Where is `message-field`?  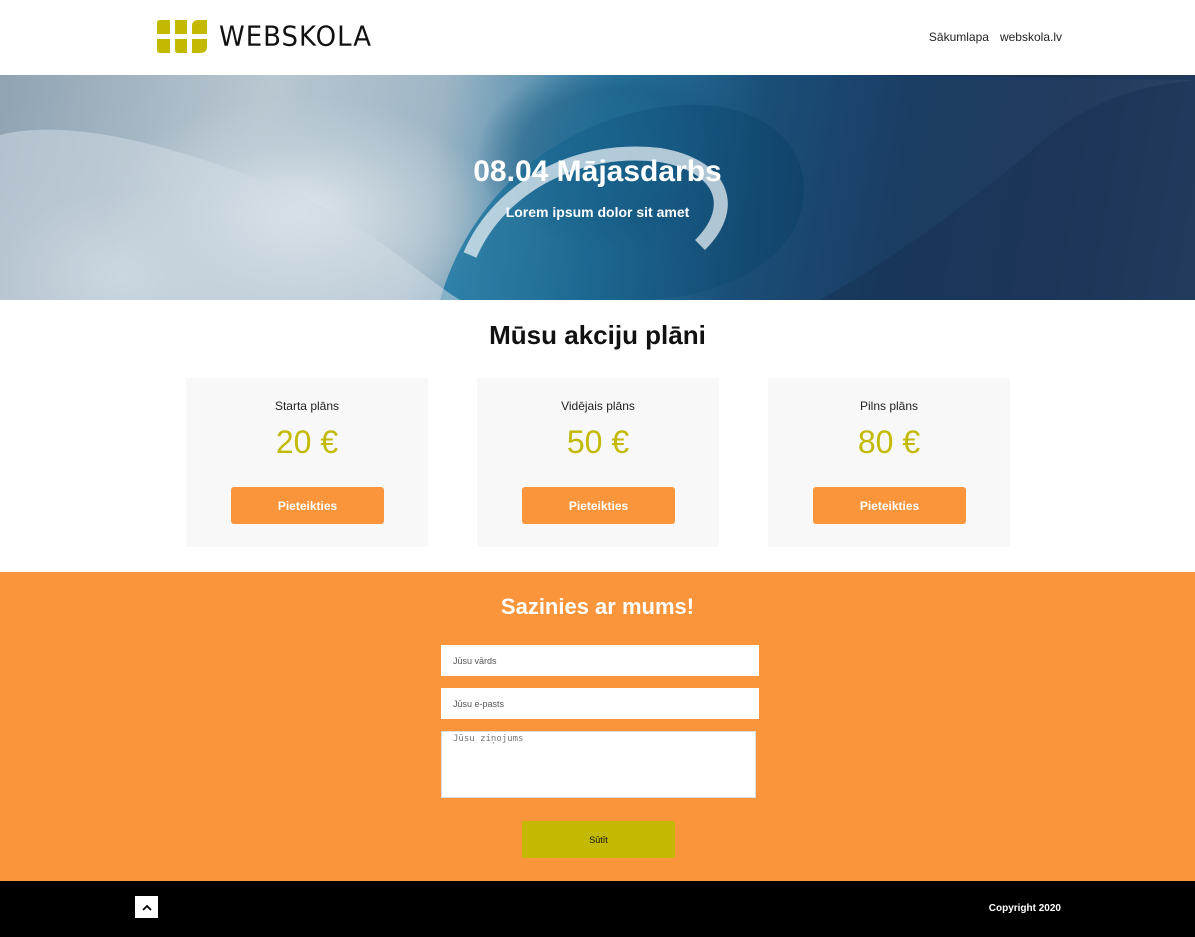
message-field is located at coordinates (598, 764).